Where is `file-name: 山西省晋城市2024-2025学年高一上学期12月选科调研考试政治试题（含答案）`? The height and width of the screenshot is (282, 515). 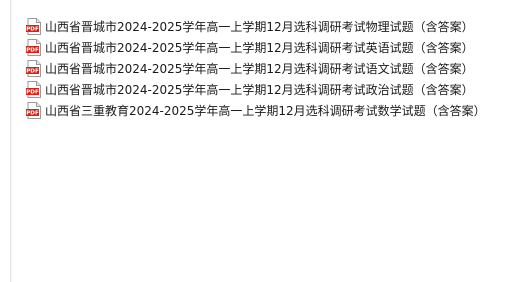 file-name: 山西省晋城市2024-2025学年高一上学期12月选科调研考试政治试题（含答案） is located at coordinates (259, 89).